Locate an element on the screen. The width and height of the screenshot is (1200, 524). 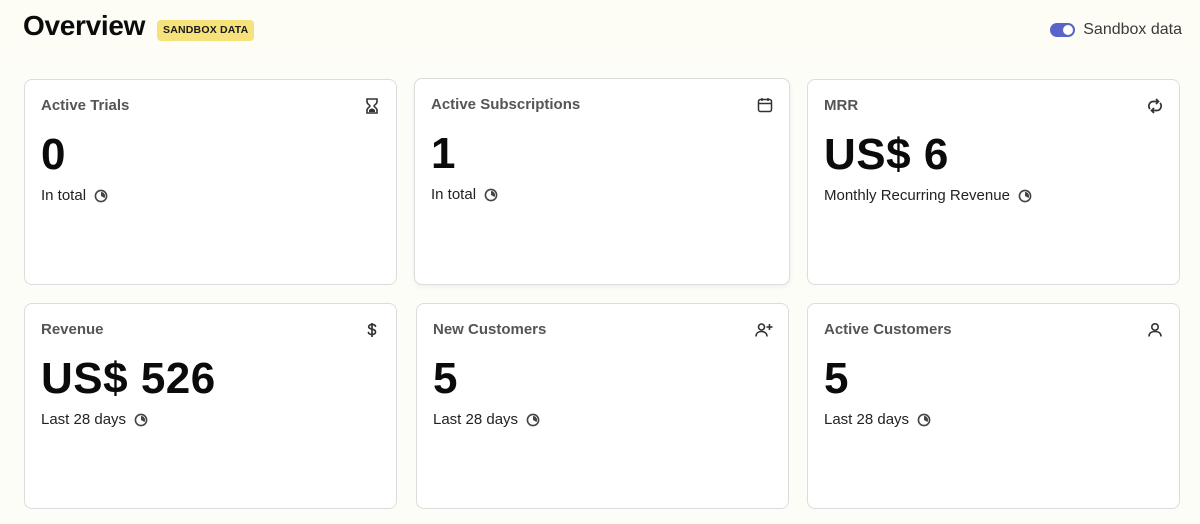
card-value: US$ 6 is located at coordinates (886, 154).